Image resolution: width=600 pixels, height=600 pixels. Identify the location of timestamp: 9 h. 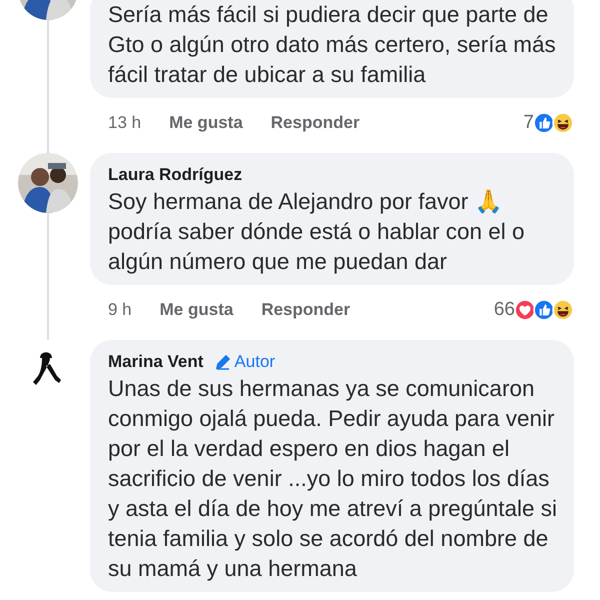
(120, 310).